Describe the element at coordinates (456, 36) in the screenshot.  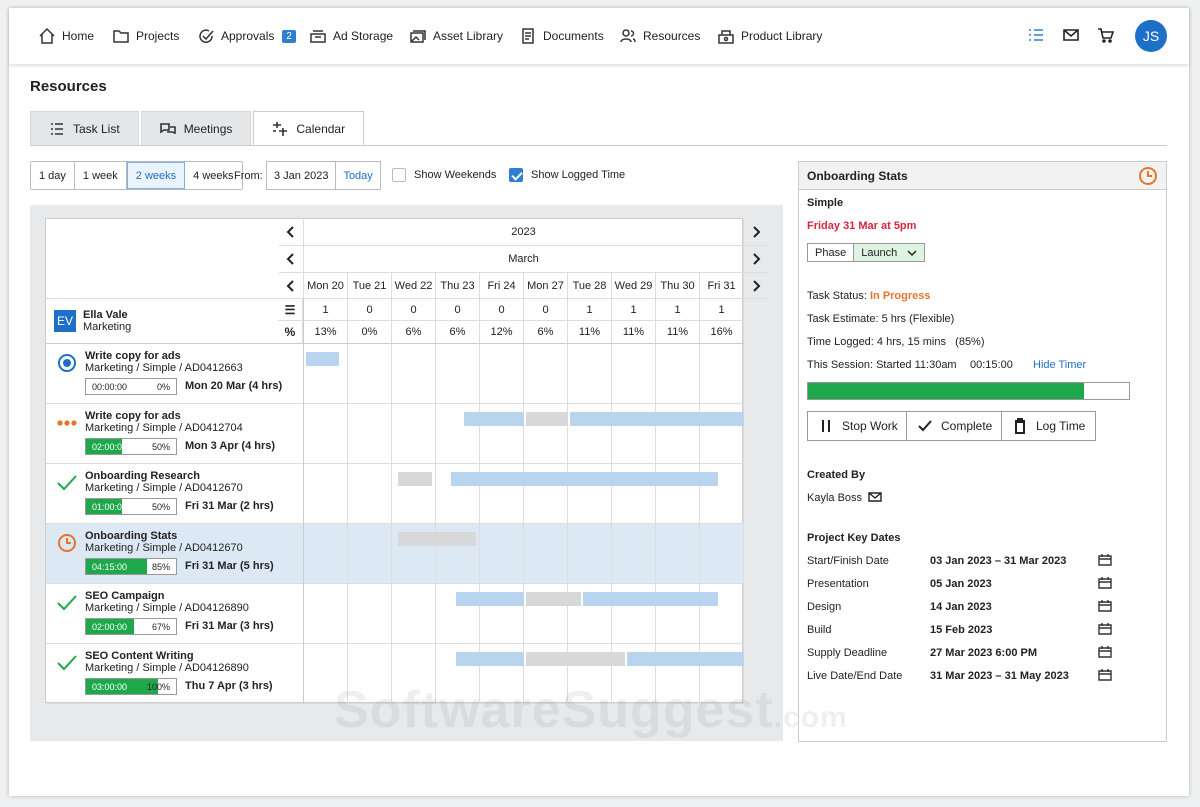
I see `nav-asset-library: Asset Library` at that location.